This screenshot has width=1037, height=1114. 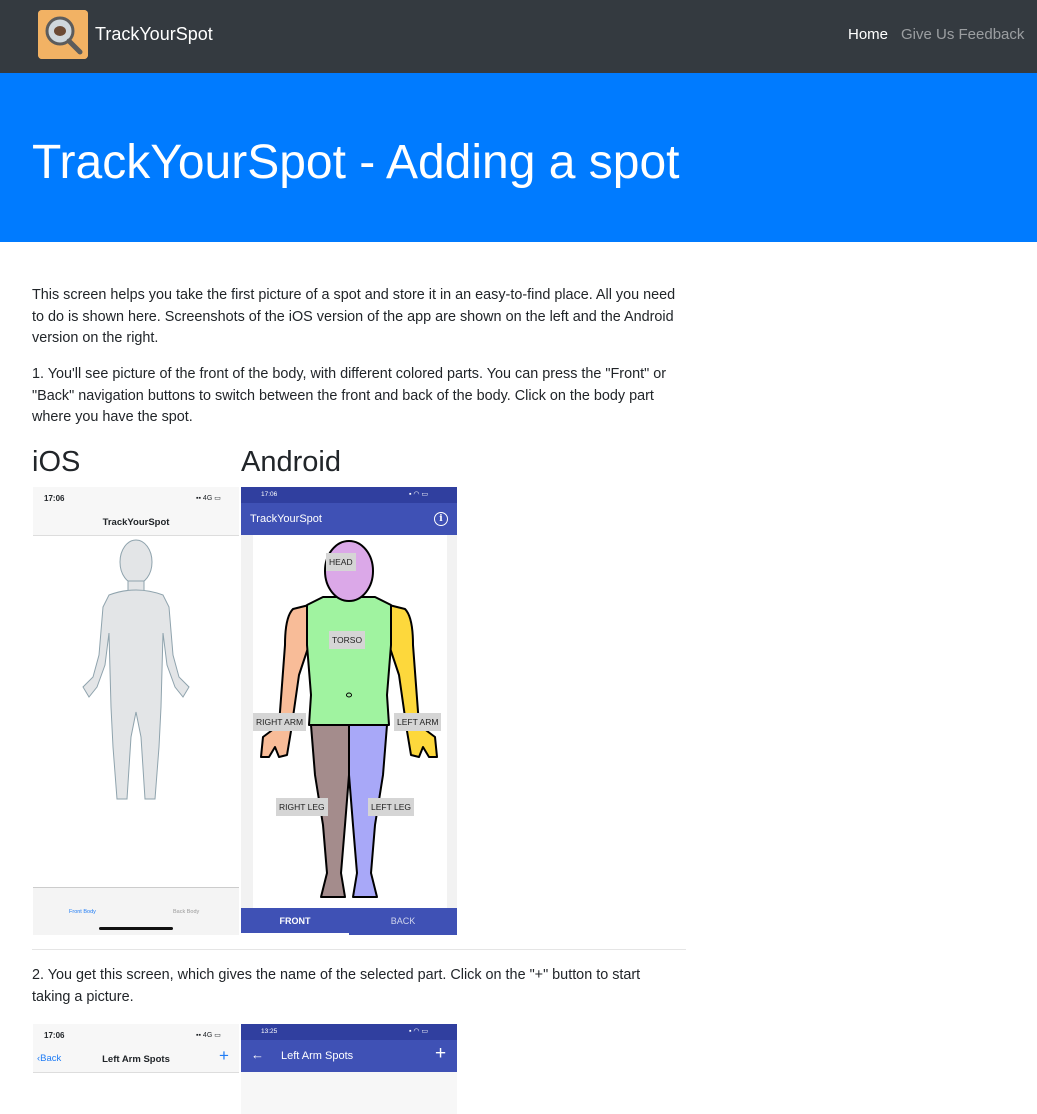 What do you see at coordinates (295, 934) in the screenshot?
I see `android-tab-indicator` at bounding box center [295, 934].